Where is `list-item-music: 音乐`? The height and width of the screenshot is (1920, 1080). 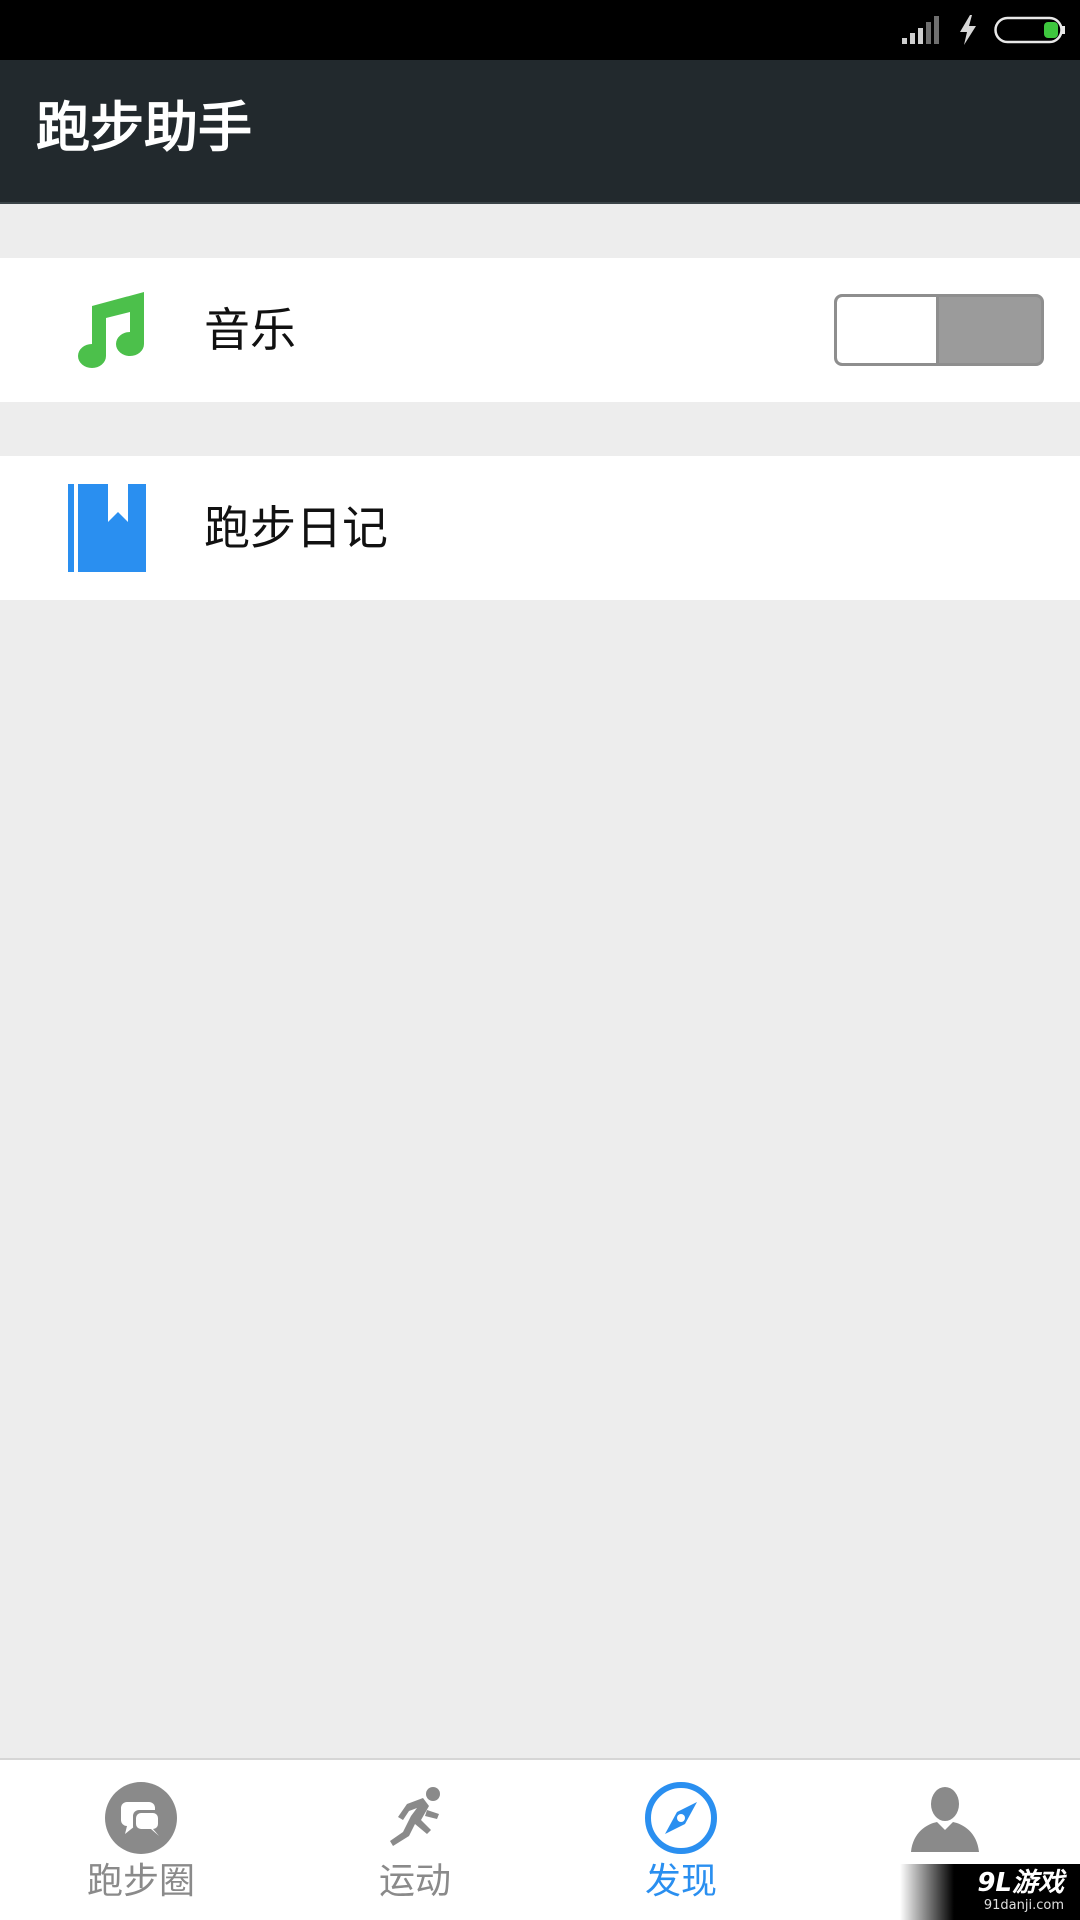 list-item-music: 音乐 is located at coordinates (540, 330).